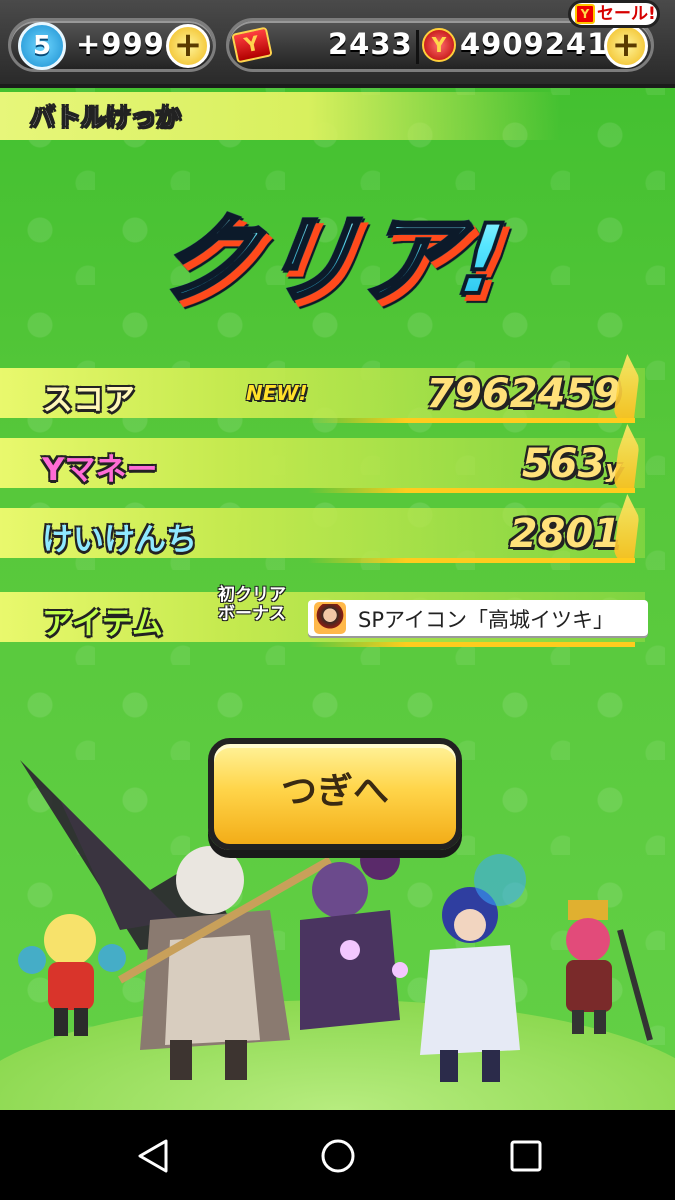 The height and width of the screenshot is (1200, 675). Describe the element at coordinates (526, 1156) in the screenshot. I see `recent-square-icon` at that location.